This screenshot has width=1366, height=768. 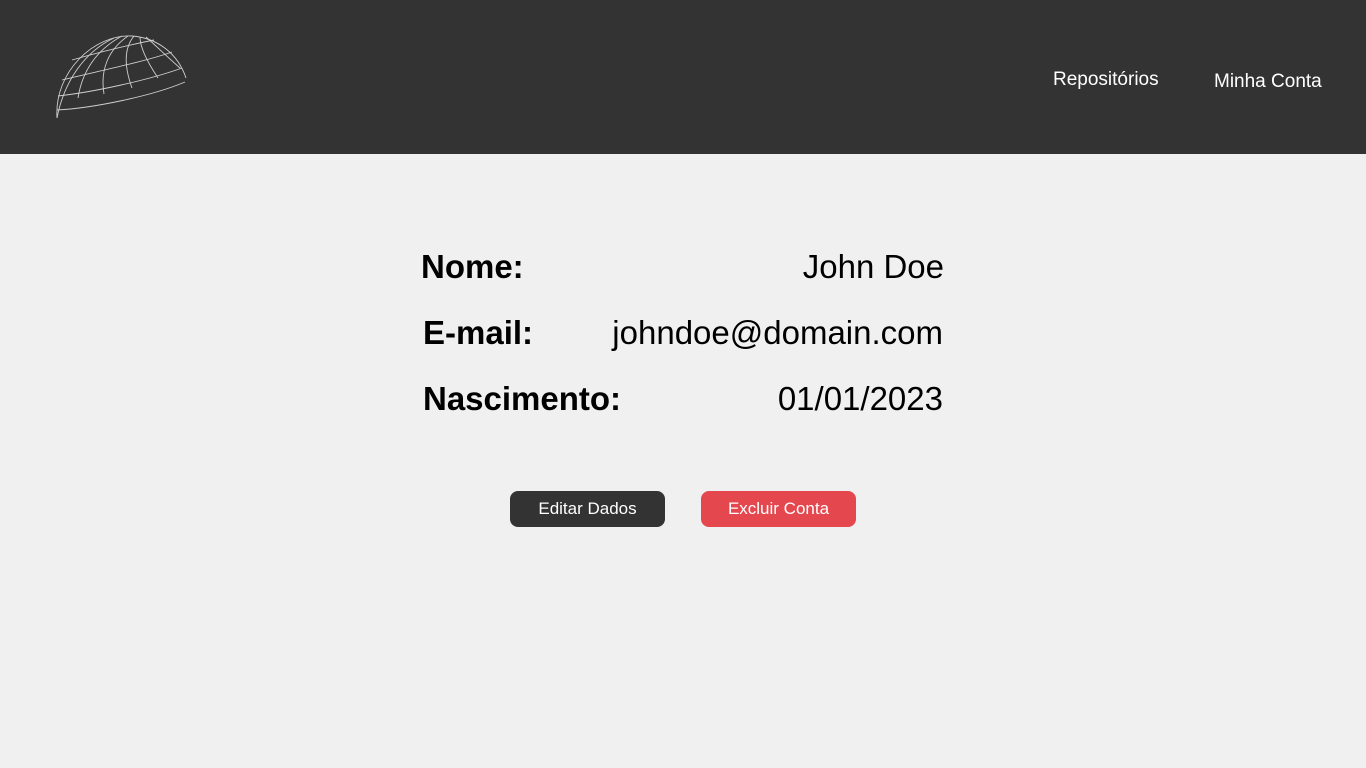 What do you see at coordinates (777, 332) in the screenshot?
I see `email-value: johndoe@domain.com` at bounding box center [777, 332].